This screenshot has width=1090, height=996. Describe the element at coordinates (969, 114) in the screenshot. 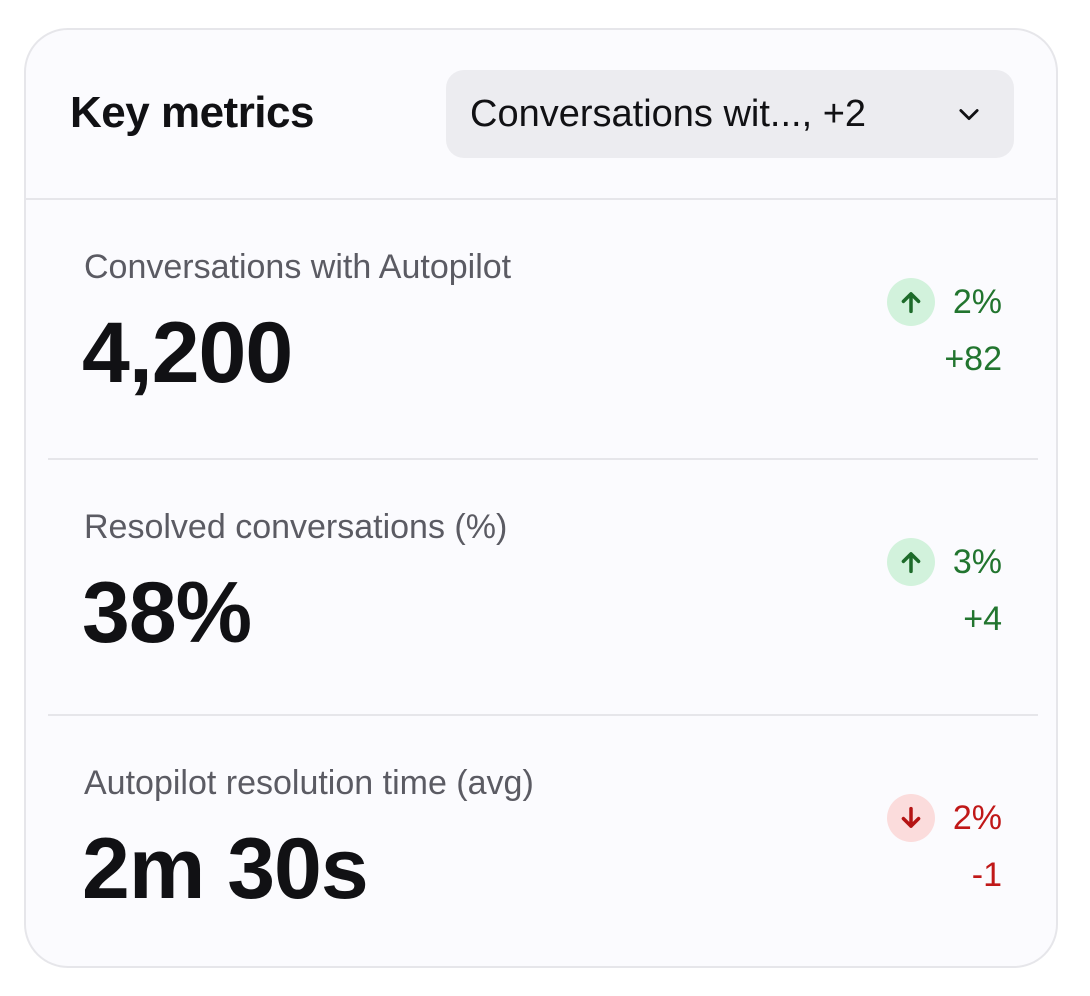

I see `chevron-down-icon` at that location.